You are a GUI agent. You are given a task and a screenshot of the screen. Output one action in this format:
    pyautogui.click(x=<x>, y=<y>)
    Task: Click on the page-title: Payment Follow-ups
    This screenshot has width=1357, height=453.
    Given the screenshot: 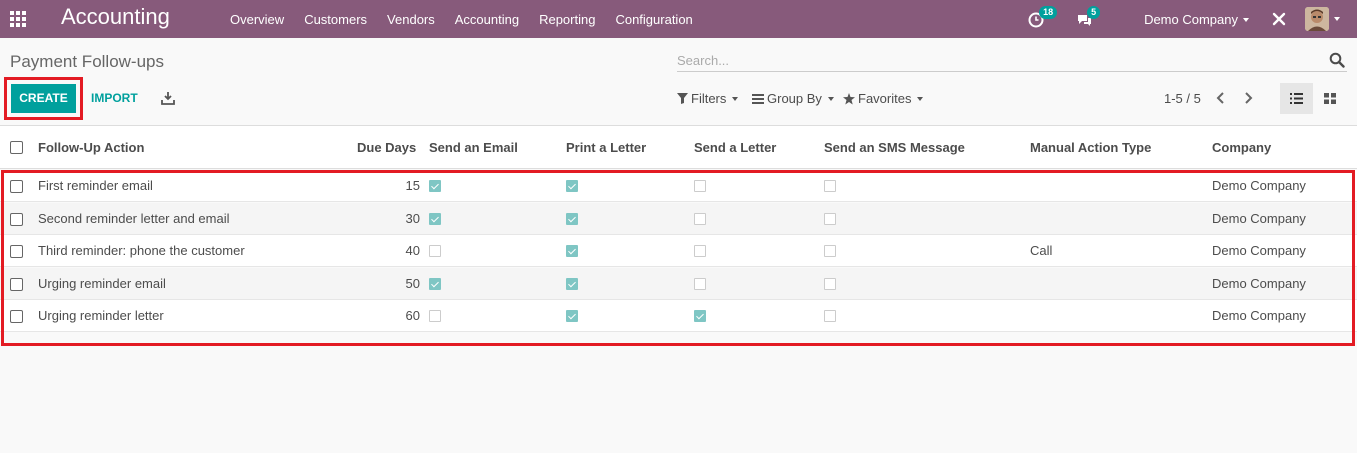 What is the action you would take?
    pyautogui.click(x=87, y=61)
    